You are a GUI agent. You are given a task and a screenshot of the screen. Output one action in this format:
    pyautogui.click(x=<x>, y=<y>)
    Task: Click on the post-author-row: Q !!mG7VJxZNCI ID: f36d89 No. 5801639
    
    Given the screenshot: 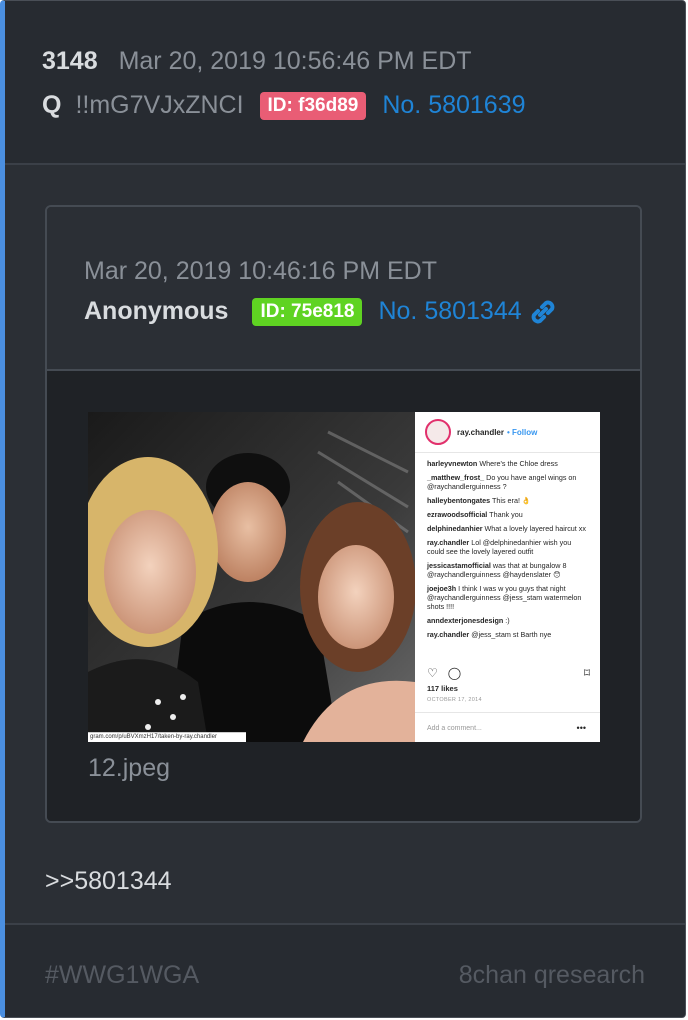 What is the action you would take?
    pyautogui.click(x=284, y=105)
    